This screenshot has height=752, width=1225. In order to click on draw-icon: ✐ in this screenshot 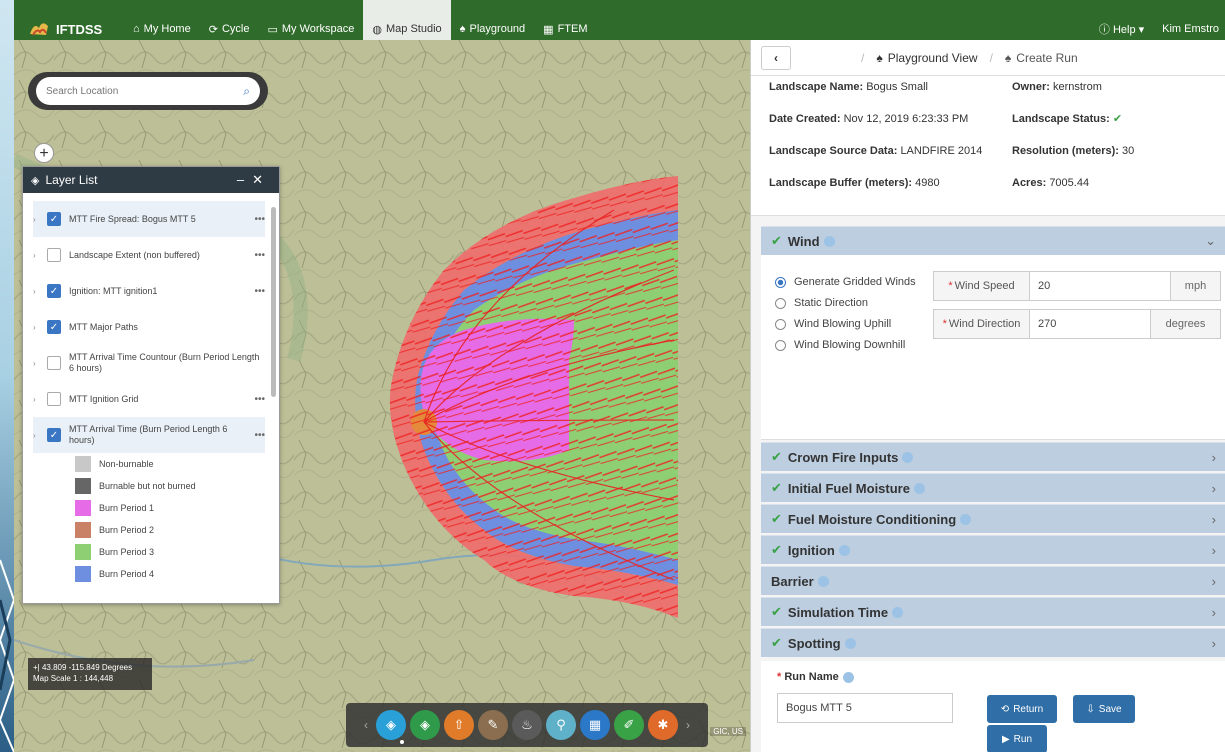, I will do `click(629, 725)`.